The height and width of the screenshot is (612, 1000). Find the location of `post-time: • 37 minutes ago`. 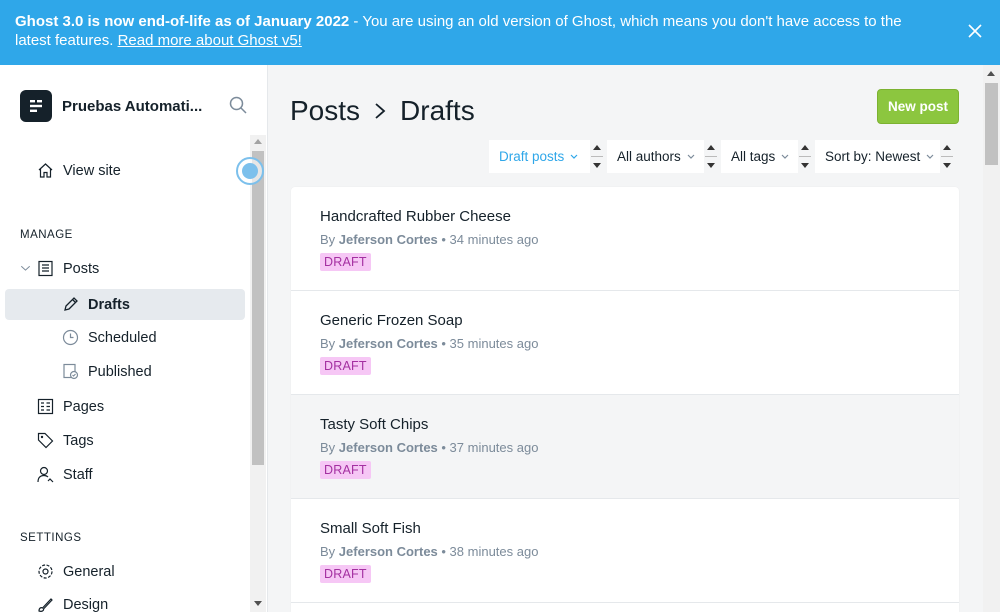

post-time: • 37 minutes ago is located at coordinates (488, 447).